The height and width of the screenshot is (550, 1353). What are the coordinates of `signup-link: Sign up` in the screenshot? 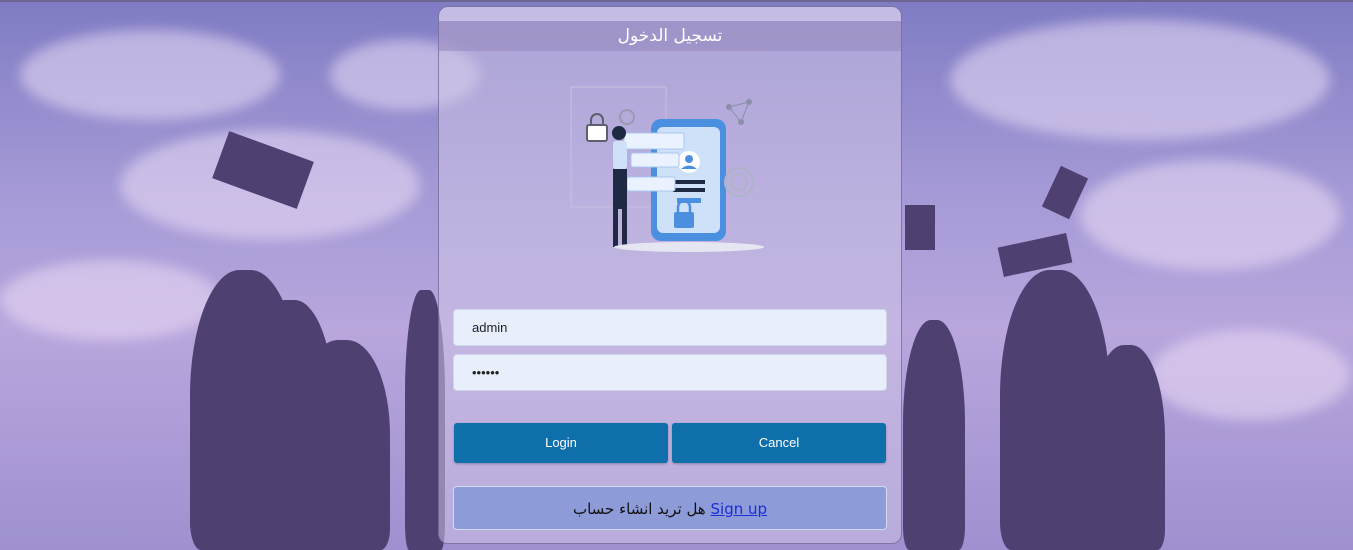 It's located at (739, 509).